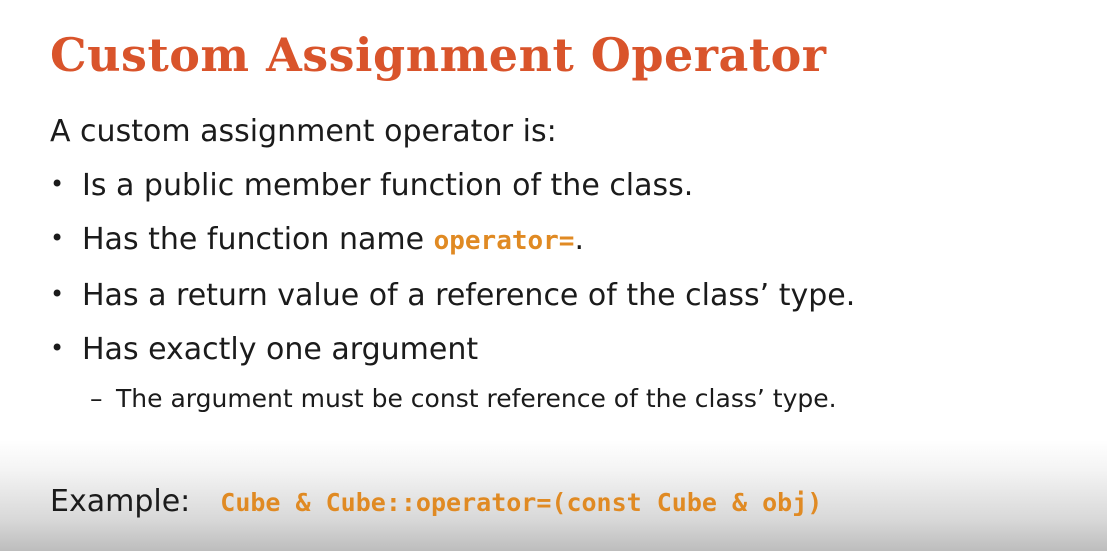 The image size is (1107, 551). Describe the element at coordinates (96, 398) in the screenshot. I see `dash-glyph: –` at that location.